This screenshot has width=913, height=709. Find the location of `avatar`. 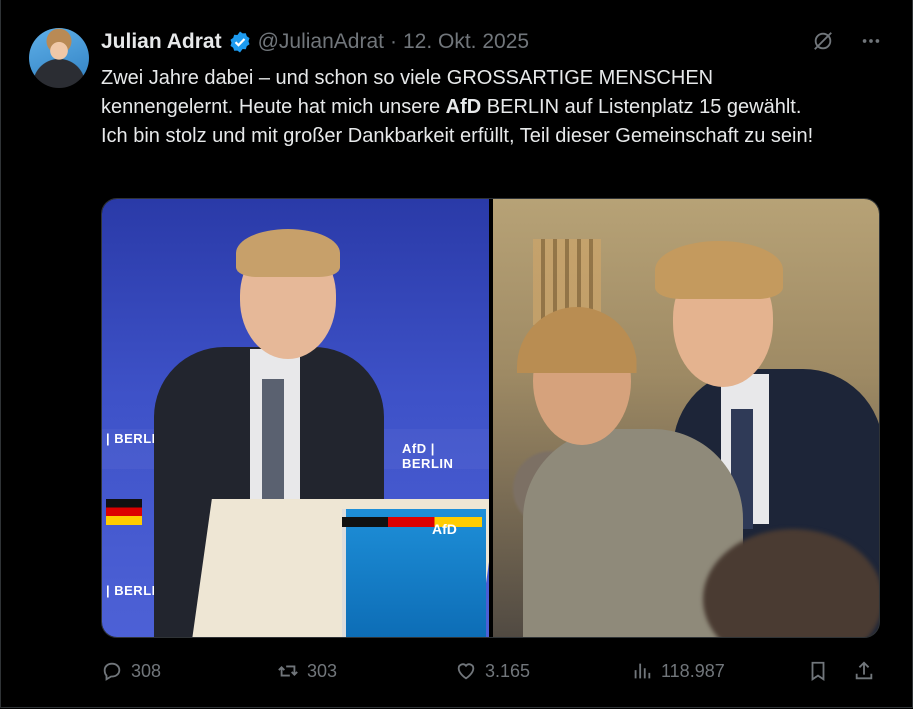

avatar is located at coordinates (59, 58).